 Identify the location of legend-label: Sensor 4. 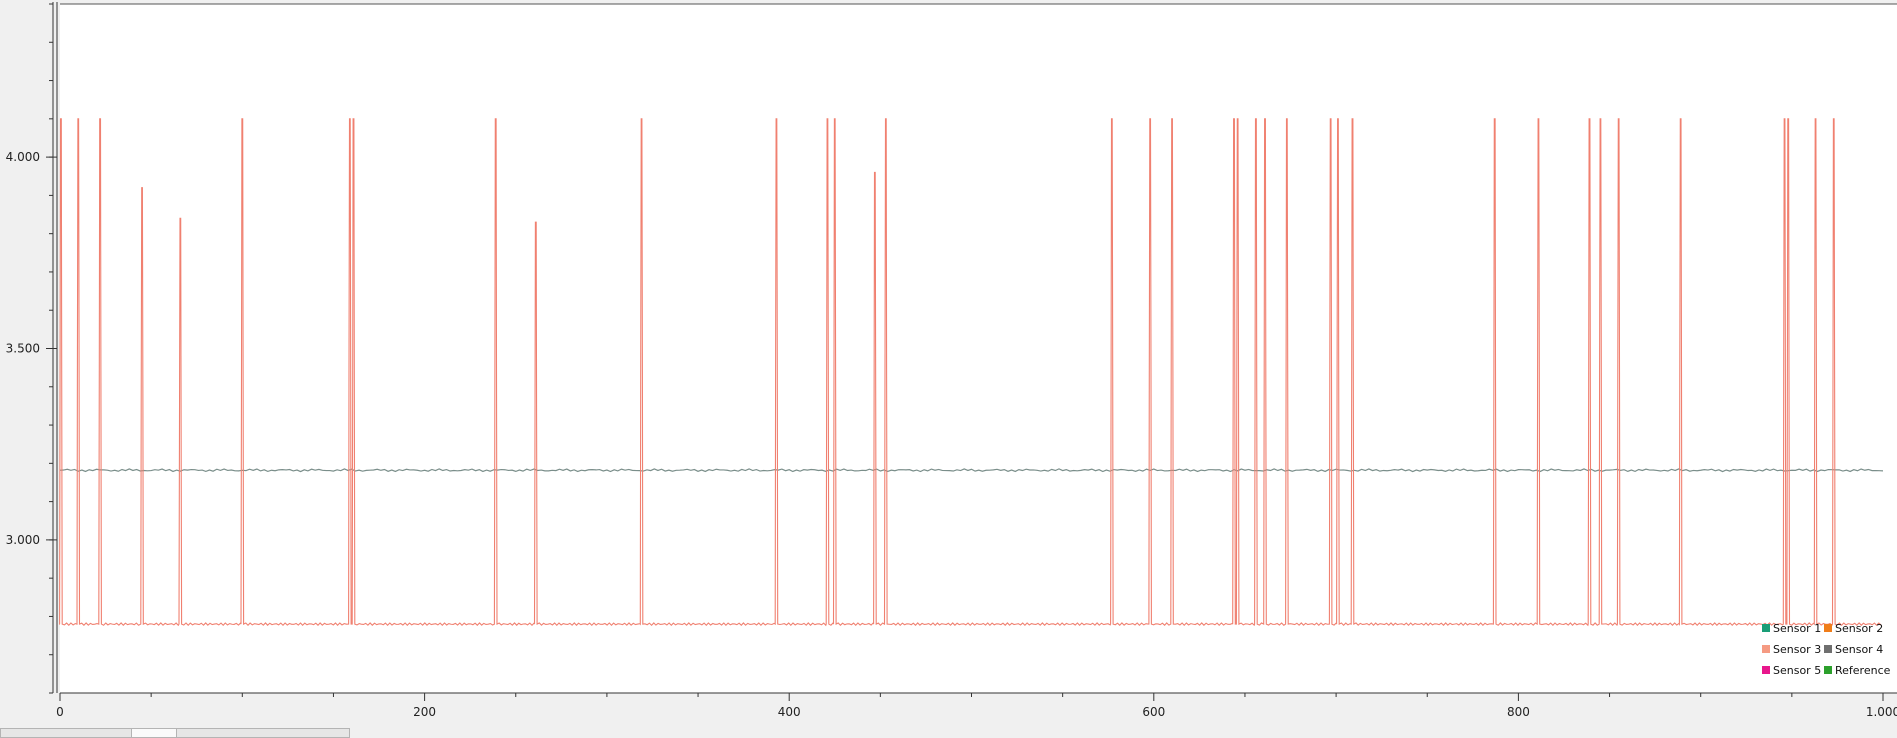
(1859, 649).